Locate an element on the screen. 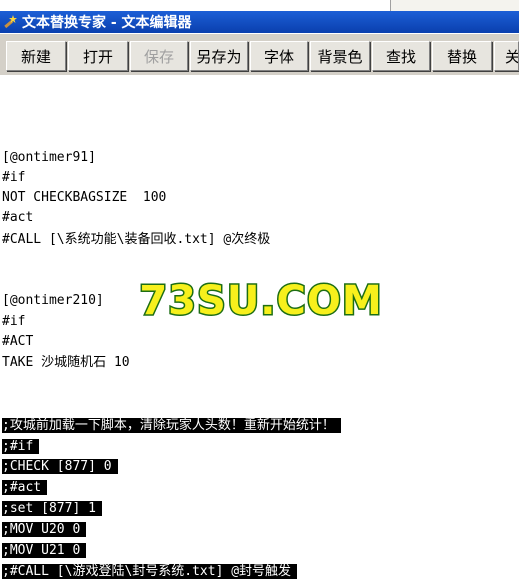 This screenshot has width=519, height=587. toolbar: 新建 打开 保存 另存为 字体 背景色 查找 替换 关 is located at coordinates (259, 54).